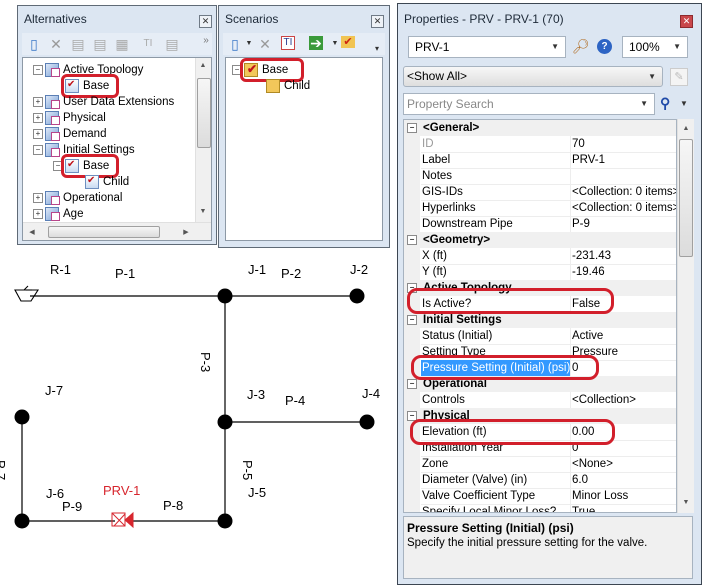 The image size is (704, 587). I want to click on property-grid-scrollbar: ▲ ▼, so click(685, 316).